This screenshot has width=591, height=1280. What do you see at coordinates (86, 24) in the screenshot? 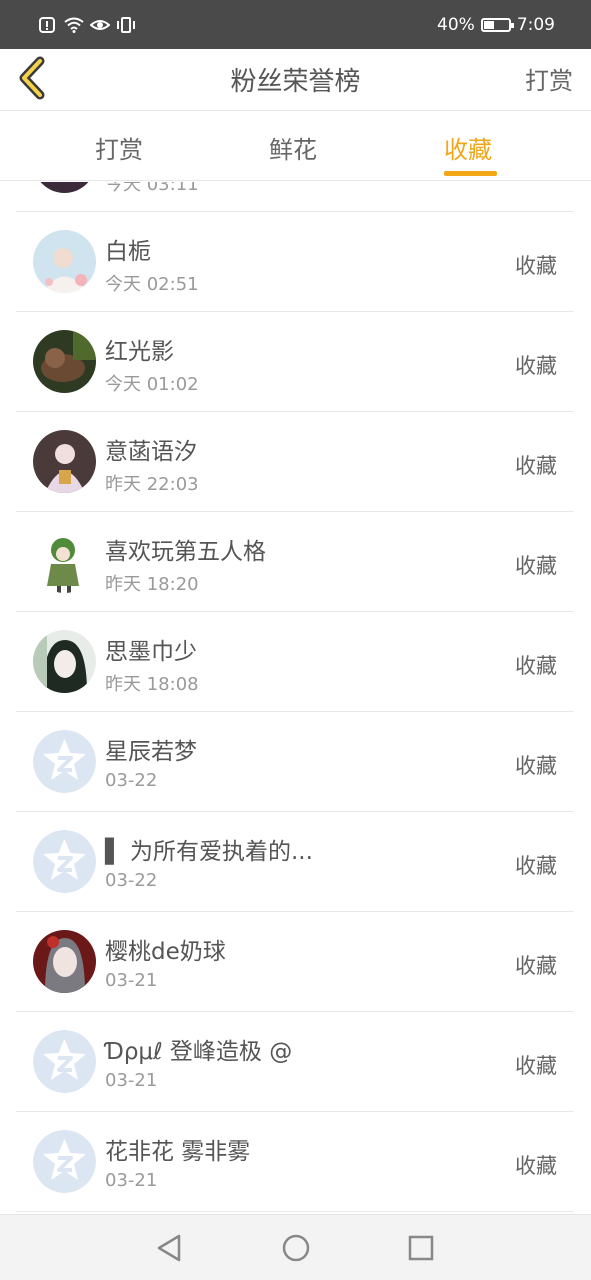
I see `status-icons` at bounding box center [86, 24].